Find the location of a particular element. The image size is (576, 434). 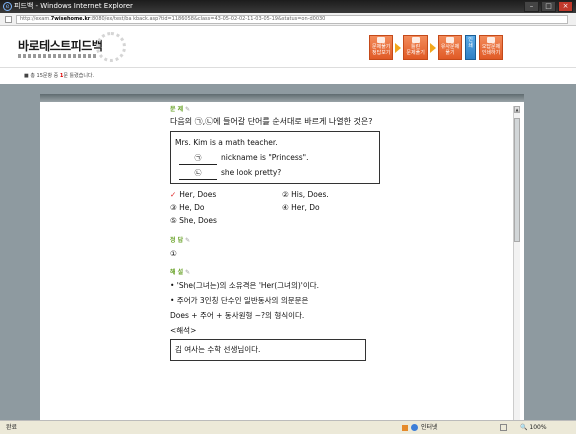

choice-text: His, Does. is located at coordinates (310, 194).